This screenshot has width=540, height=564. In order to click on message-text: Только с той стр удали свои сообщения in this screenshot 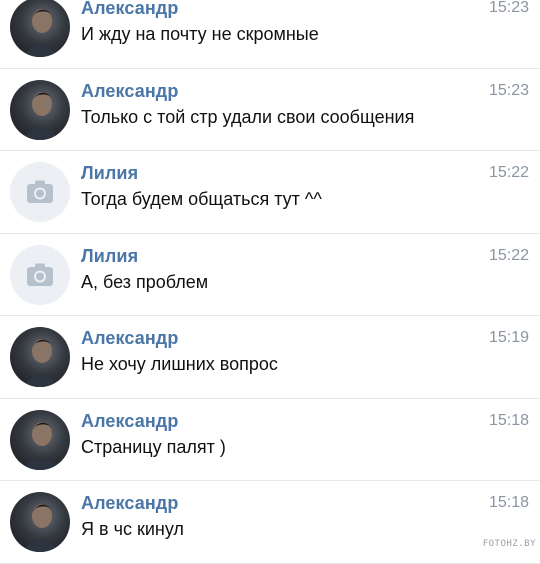, I will do `click(248, 116)`.